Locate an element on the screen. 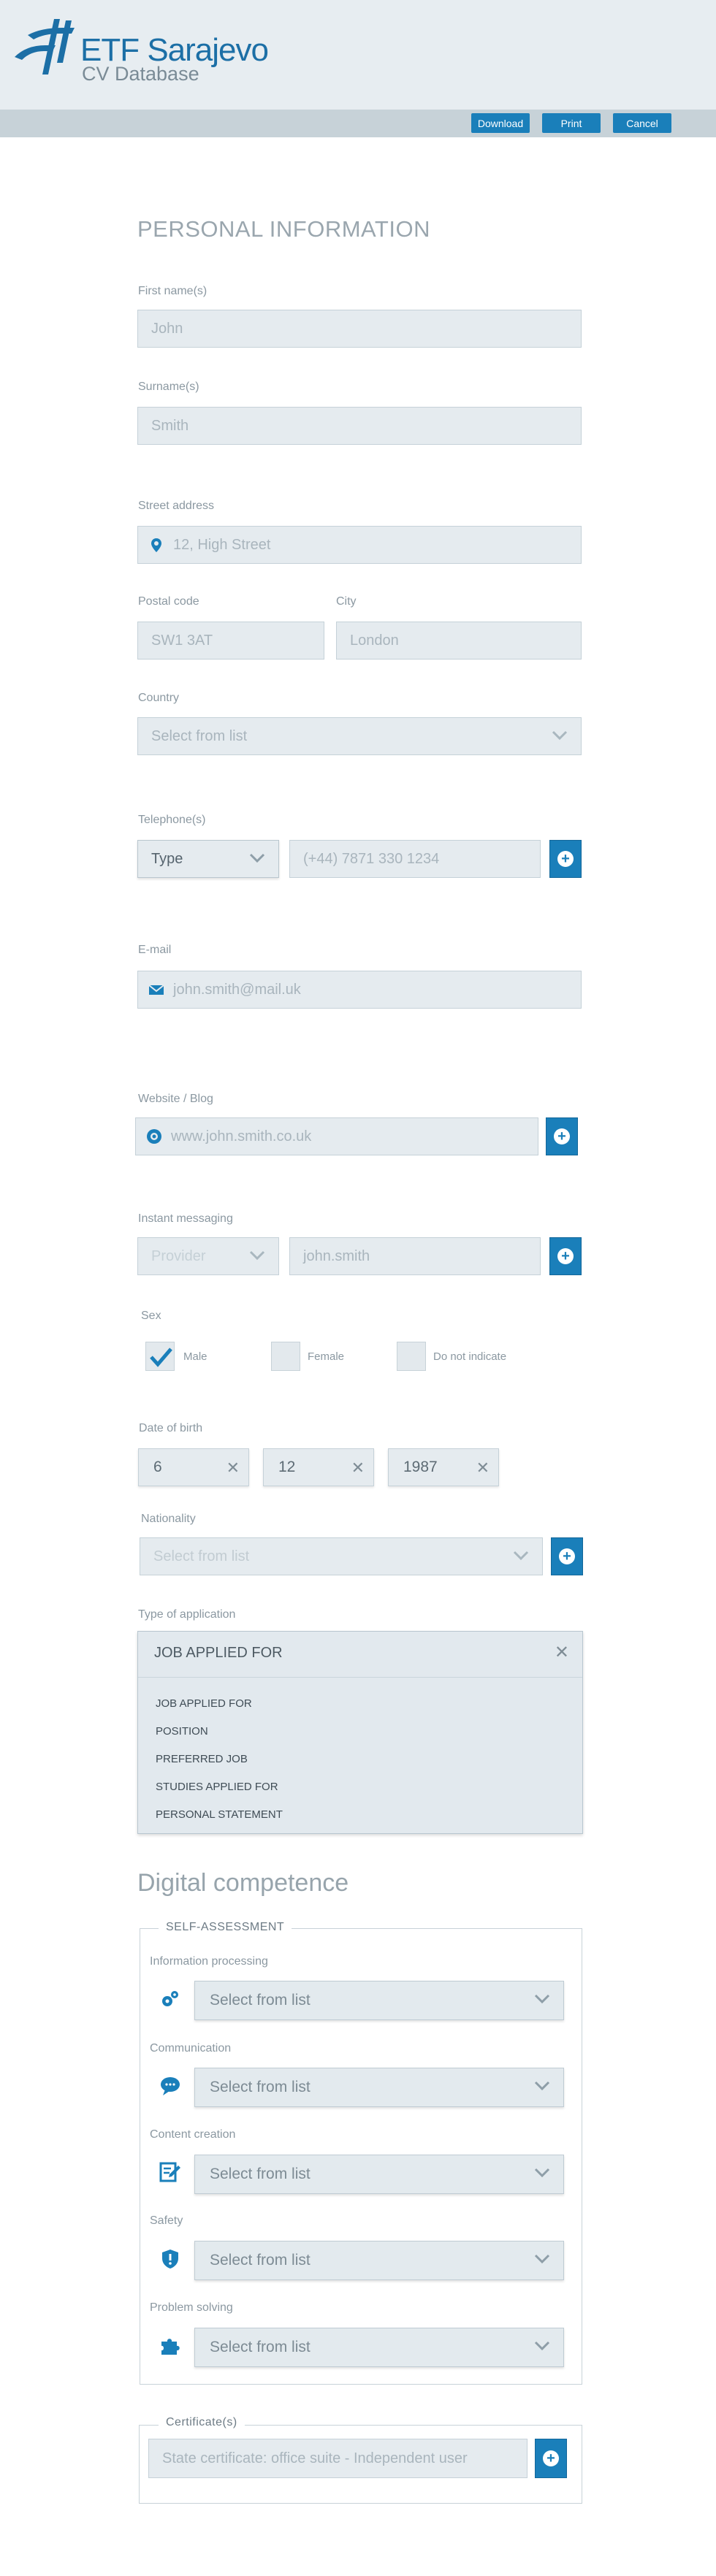  content-creation-select: Select from list is located at coordinates (379, 2174).